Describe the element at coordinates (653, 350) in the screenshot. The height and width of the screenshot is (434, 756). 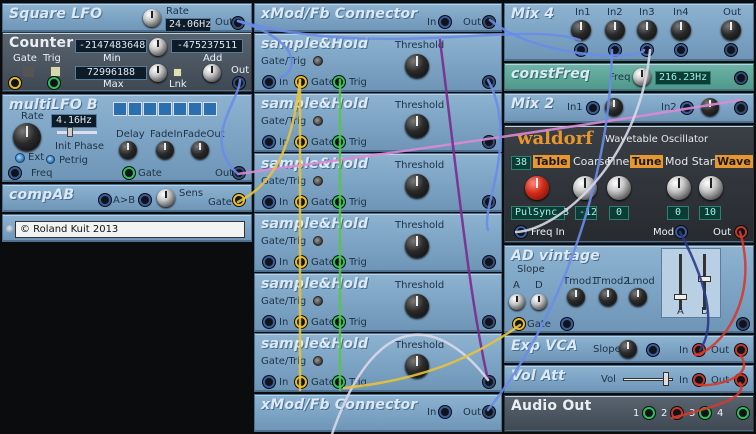
I see `vca-ctrl-jack` at that location.